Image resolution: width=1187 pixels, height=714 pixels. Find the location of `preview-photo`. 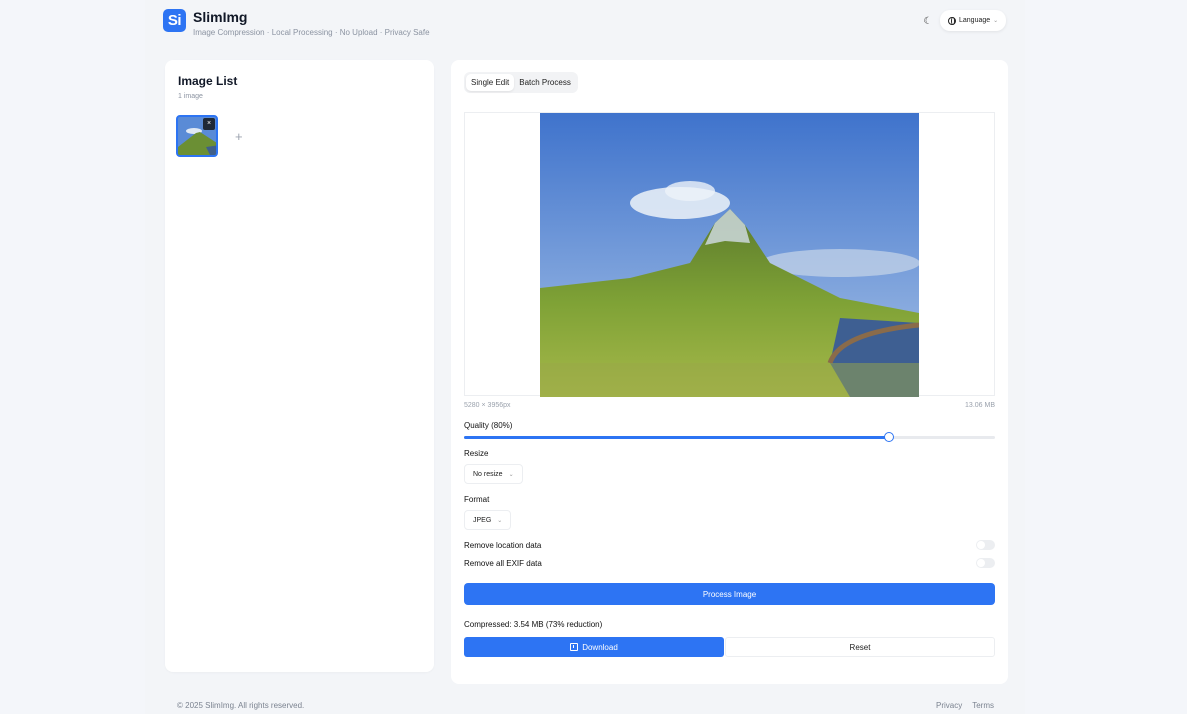

preview-photo is located at coordinates (729, 255).